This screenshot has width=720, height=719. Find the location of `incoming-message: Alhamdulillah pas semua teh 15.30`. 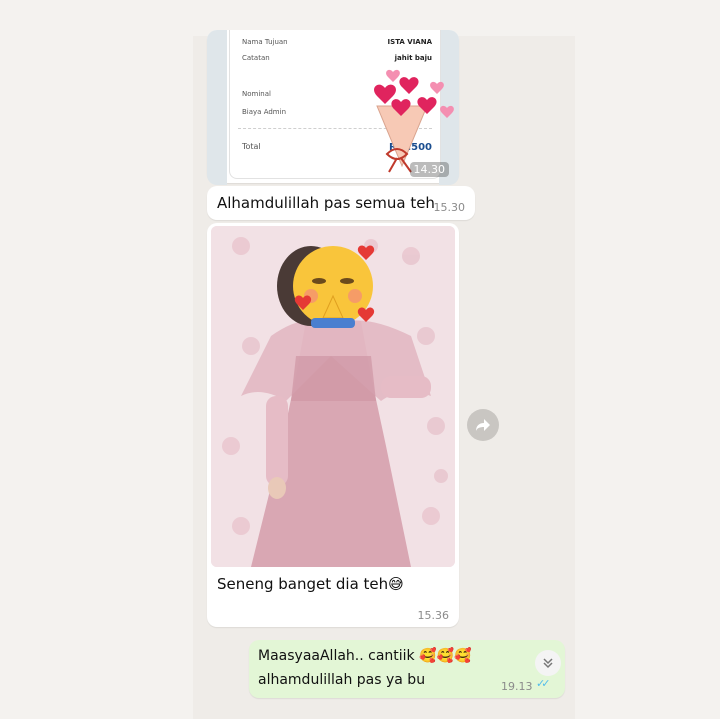

incoming-message: Alhamdulillah pas semua teh 15.30 is located at coordinates (341, 203).